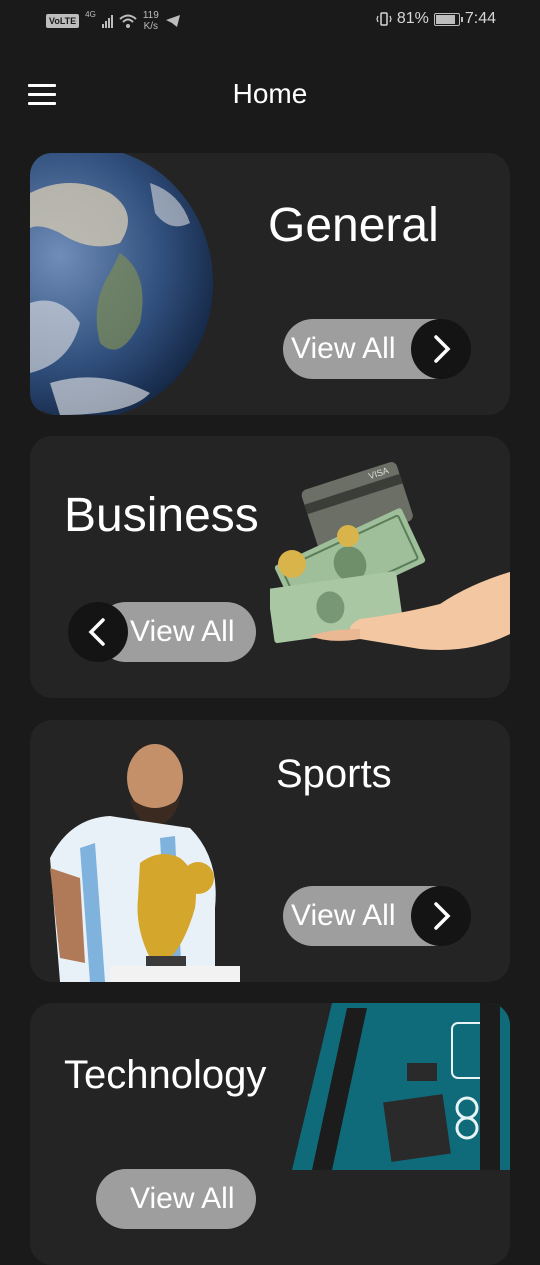  What do you see at coordinates (150, 15) in the screenshot?
I see `speed-value: 119` at bounding box center [150, 15].